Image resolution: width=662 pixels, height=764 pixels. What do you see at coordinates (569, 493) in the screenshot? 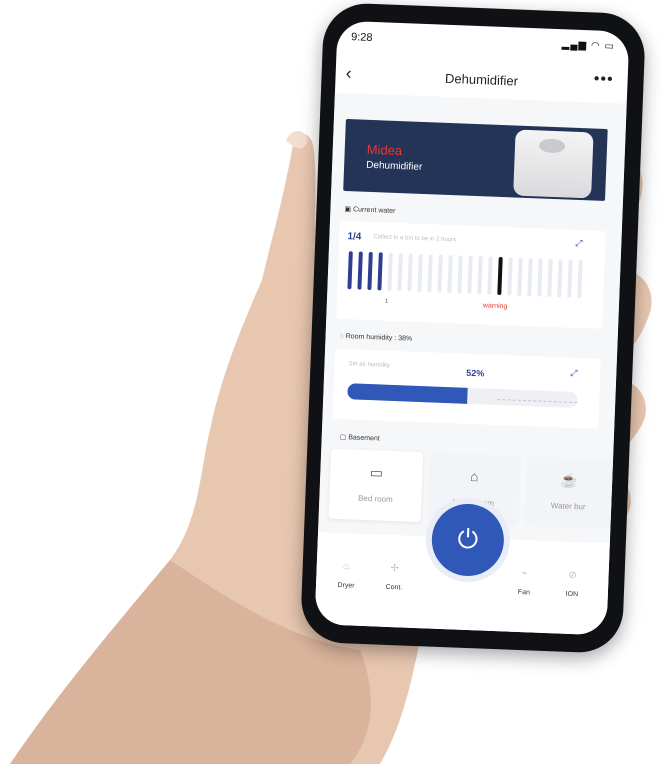
I see `room-tile: ☕ Water bur` at bounding box center [569, 493].